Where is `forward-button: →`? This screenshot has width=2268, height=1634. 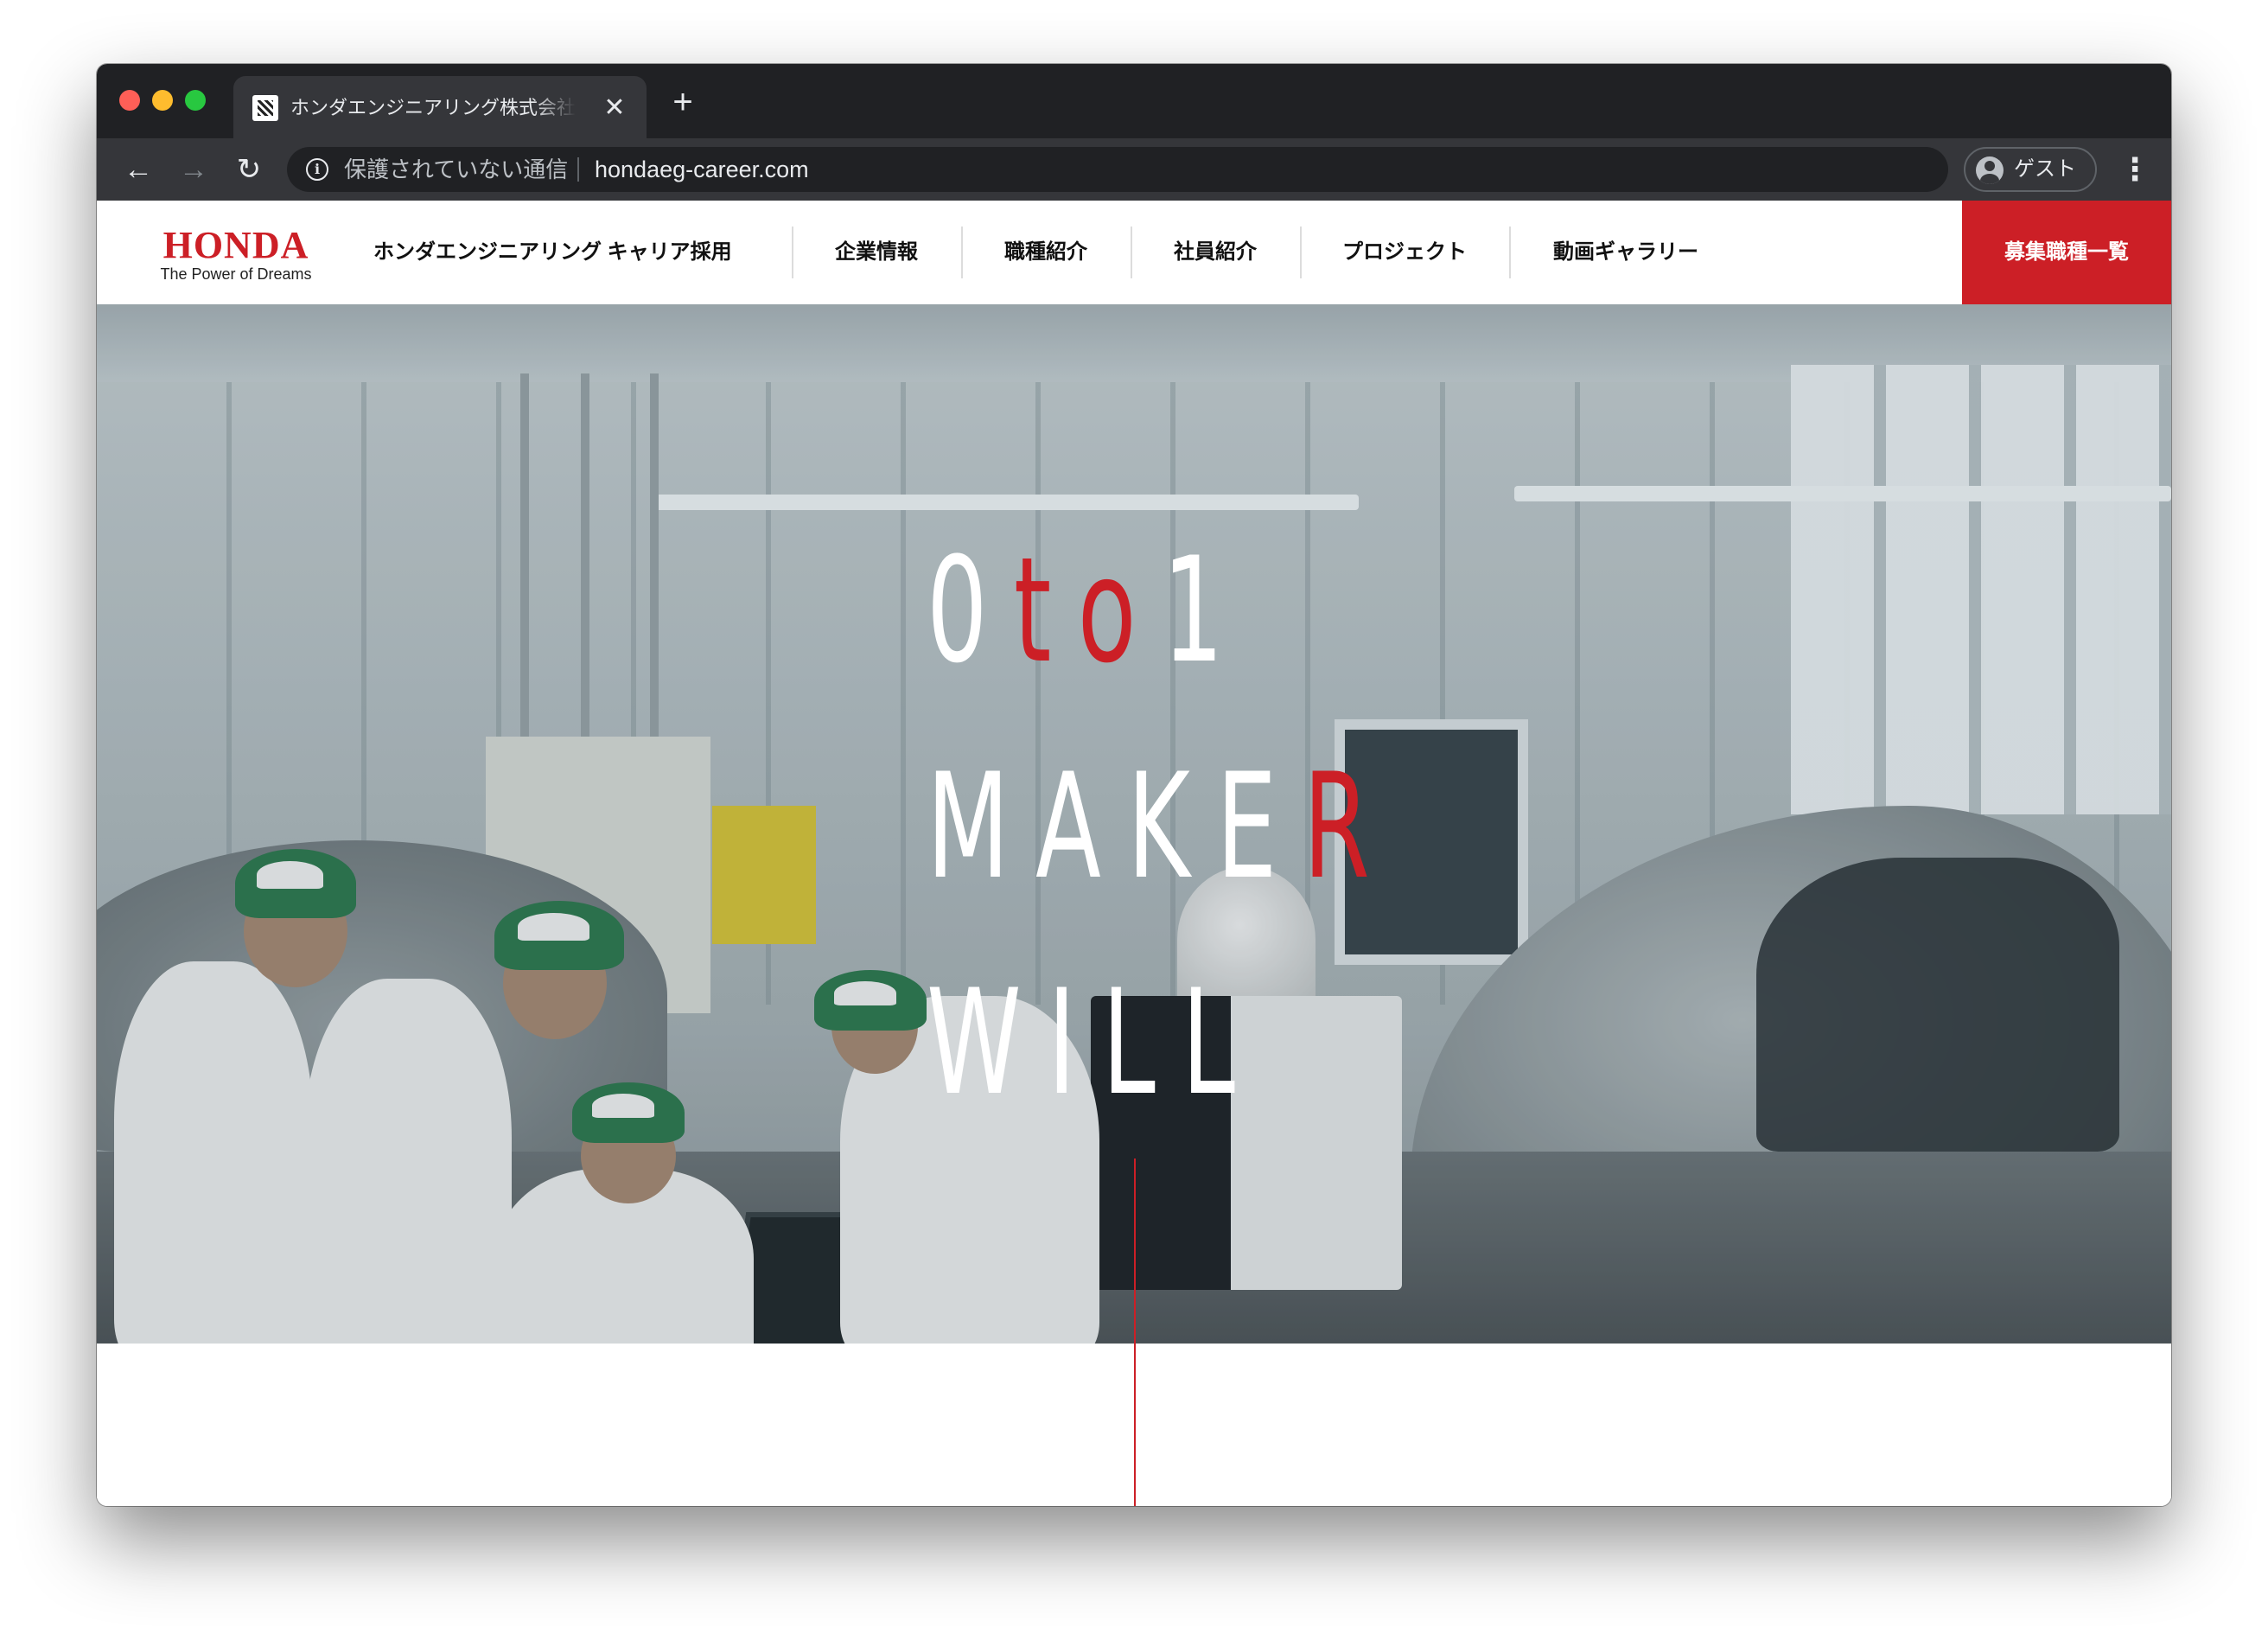
forward-button: → is located at coordinates (194, 169).